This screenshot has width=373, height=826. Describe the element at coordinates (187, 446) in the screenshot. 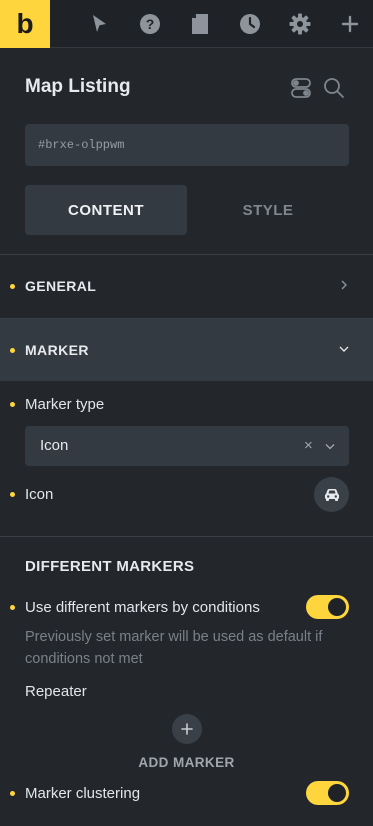

I see `marker-type-select: Icon ×` at that location.